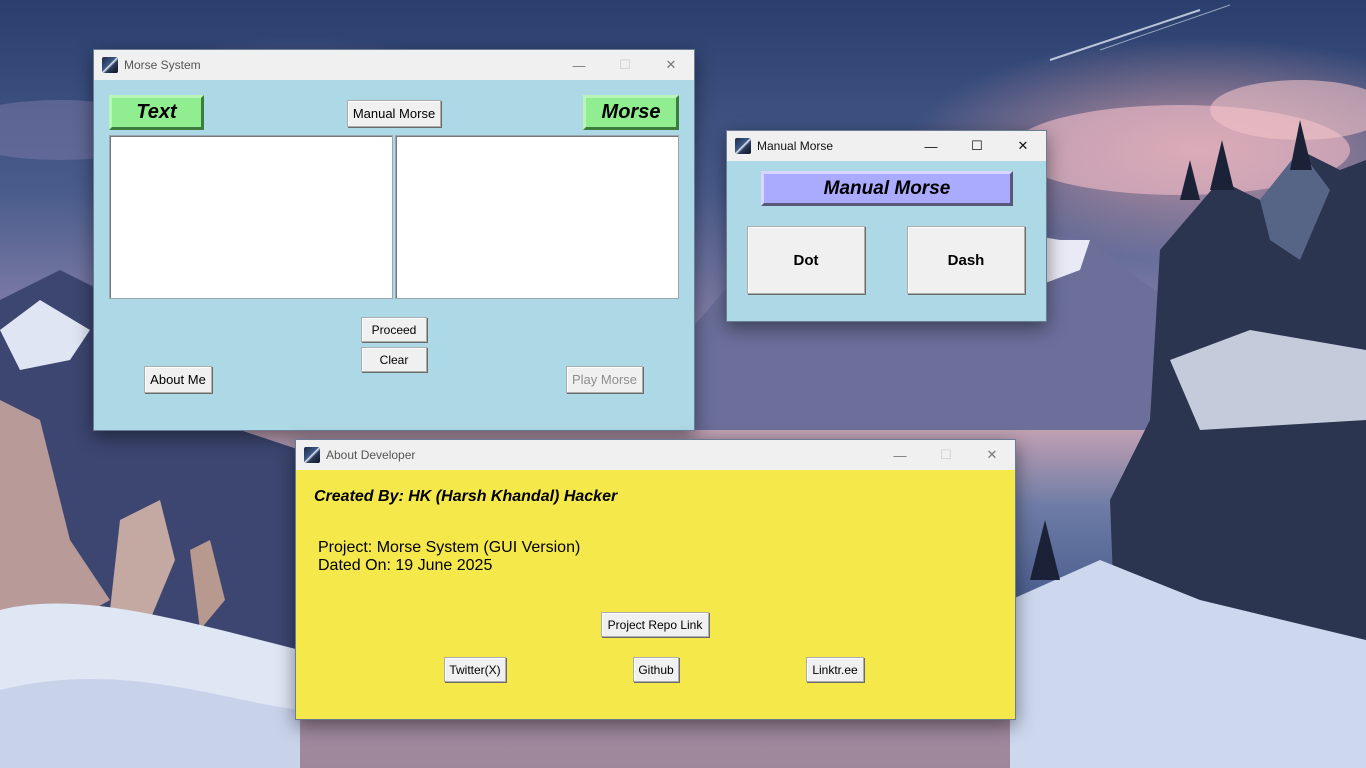 Image resolution: width=1366 pixels, height=768 pixels. What do you see at coordinates (656, 669) in the screenshot?
I see `github-button: Github` at bounding box center [656, 669].